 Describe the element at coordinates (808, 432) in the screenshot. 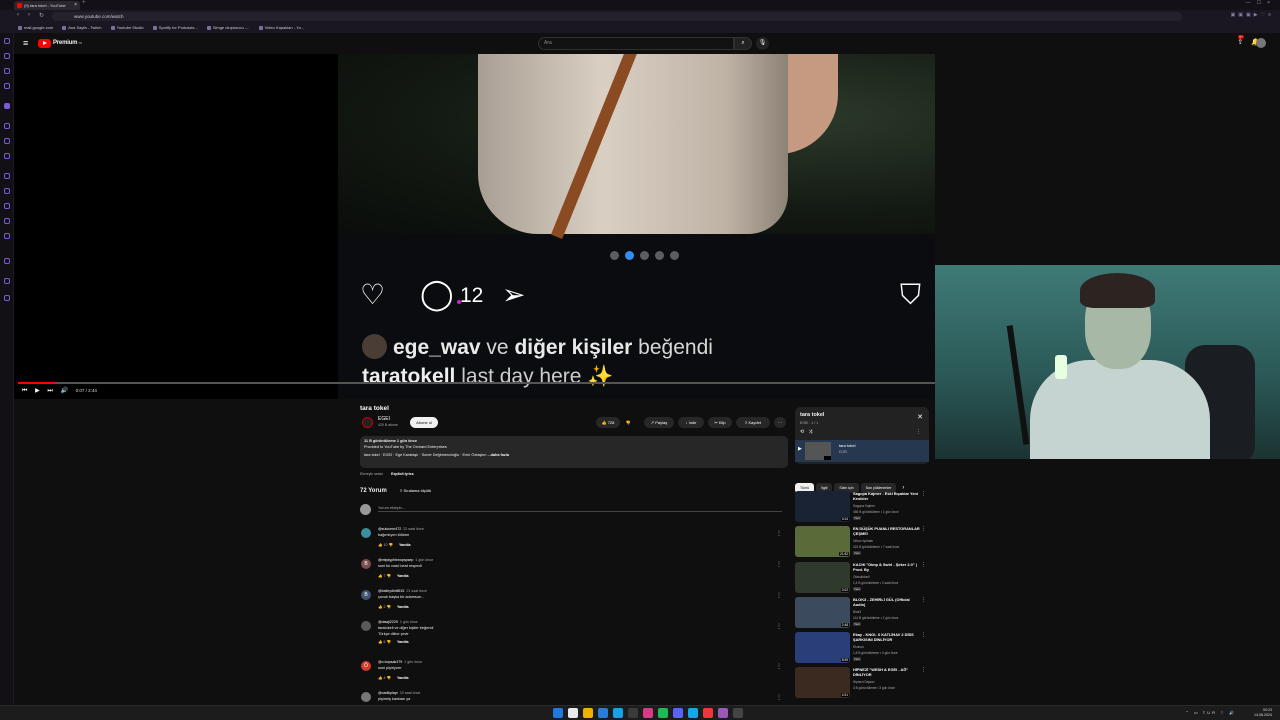

I see `playlist-controls: ⟲⤨` at that location.